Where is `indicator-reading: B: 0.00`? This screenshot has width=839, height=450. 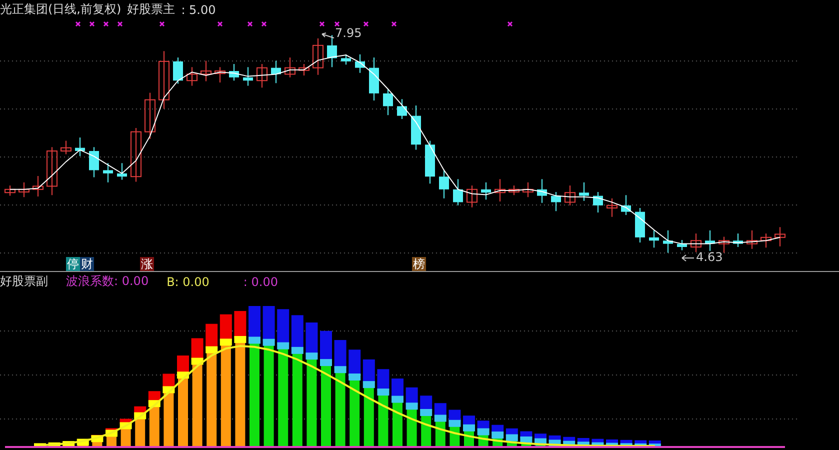 indicator-reading: B: 0.00 is located at coordinates (188, 281).